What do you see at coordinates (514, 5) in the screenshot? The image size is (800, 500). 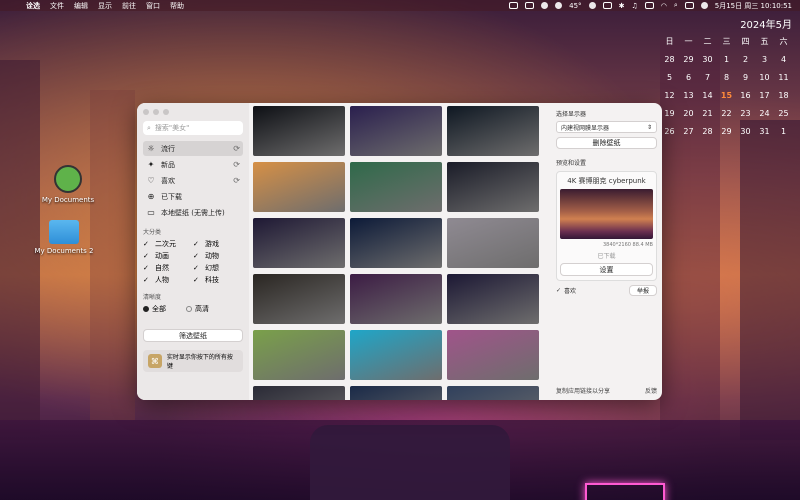 I see `display-icon` at bounding box center [514, 5].